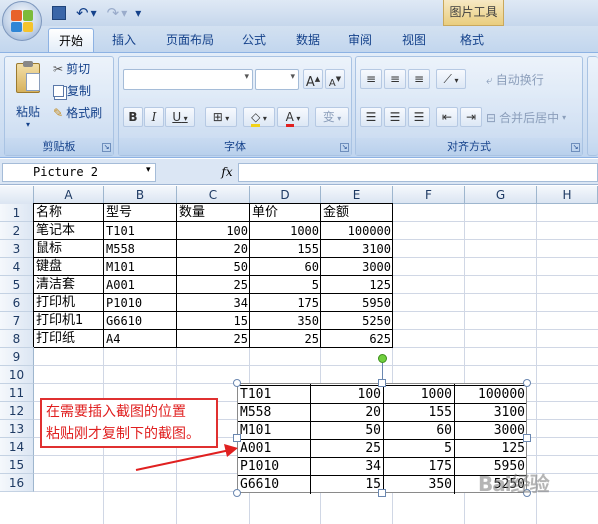 This screenshot has width=598, height=524. I want to click on merge-center-button: ⊟ 合并后居中 ▾, so click(526, 118).